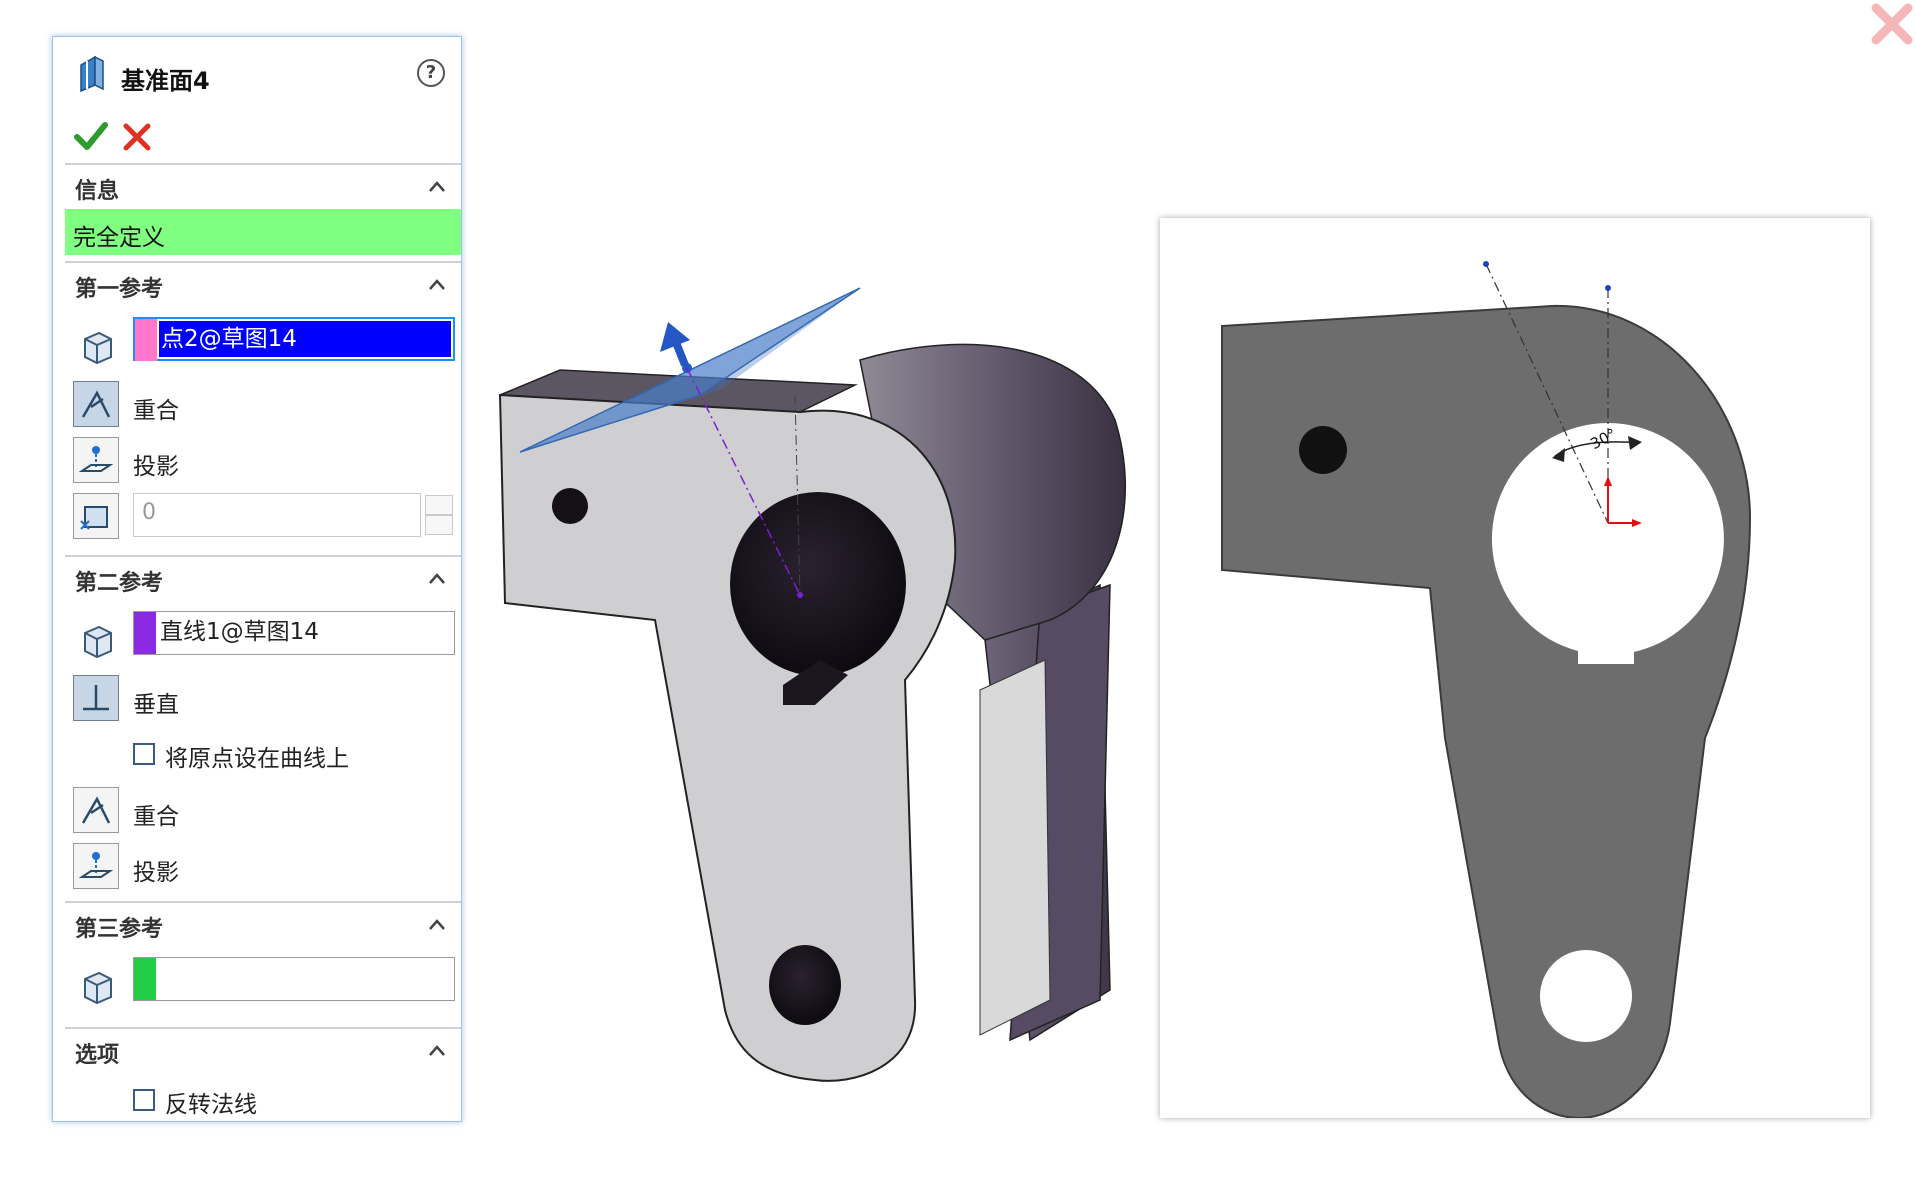 The height and width of the screenshot is (1192, 1916). What do you see at coordinates (211, 1105) in the screenshot?
I see `flip-normal-label: 反转法线` at bounding box center [211, 1105].